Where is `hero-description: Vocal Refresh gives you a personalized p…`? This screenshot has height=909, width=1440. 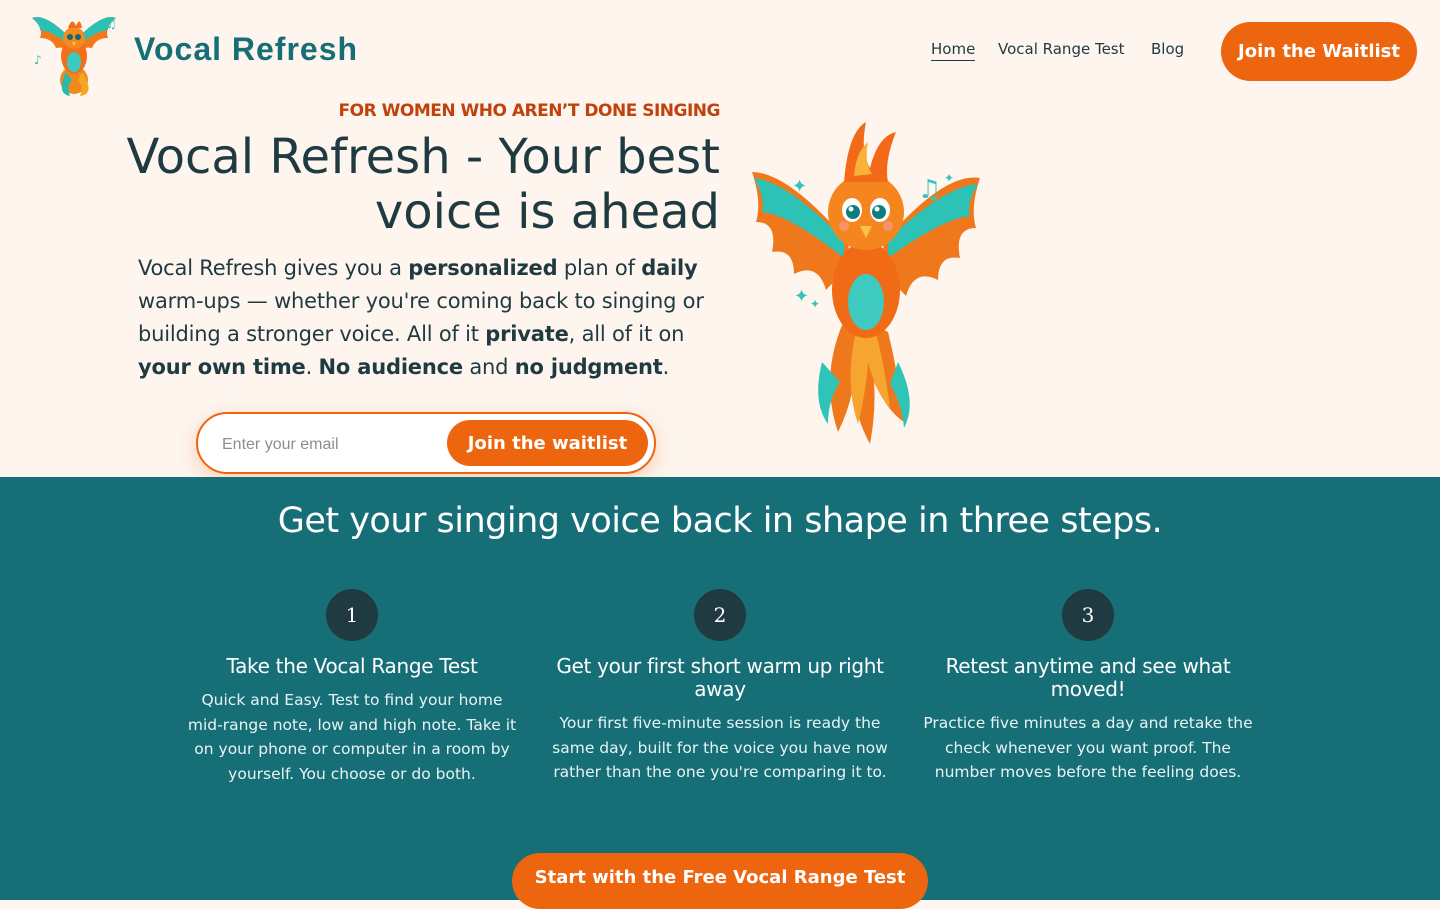
hero-description: Vocal Refresh gives you a personalized p… is located at coordinates (430, 318).